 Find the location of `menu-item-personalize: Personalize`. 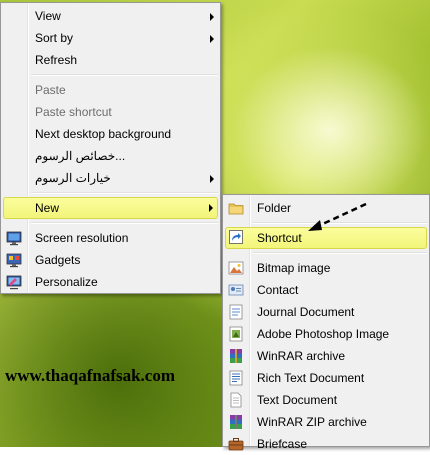

menu-item-personalize: Personalize is located at coordinates (110, 282).